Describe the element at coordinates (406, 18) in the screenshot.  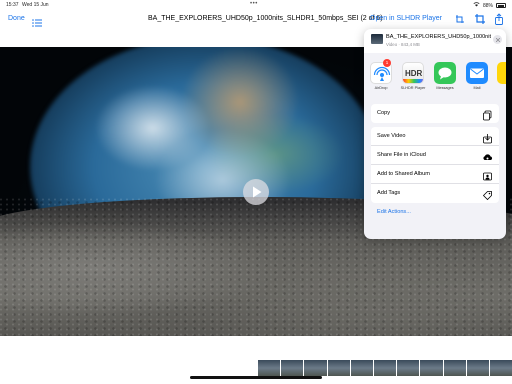
I see `open-in-slhdr-player-button: Open in SLHDR Player` at that location.